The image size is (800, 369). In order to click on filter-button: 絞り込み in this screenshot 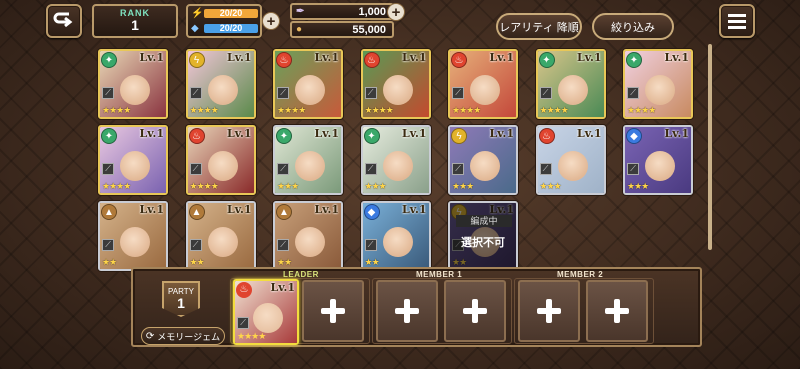, I will do `click(633, 26)`.